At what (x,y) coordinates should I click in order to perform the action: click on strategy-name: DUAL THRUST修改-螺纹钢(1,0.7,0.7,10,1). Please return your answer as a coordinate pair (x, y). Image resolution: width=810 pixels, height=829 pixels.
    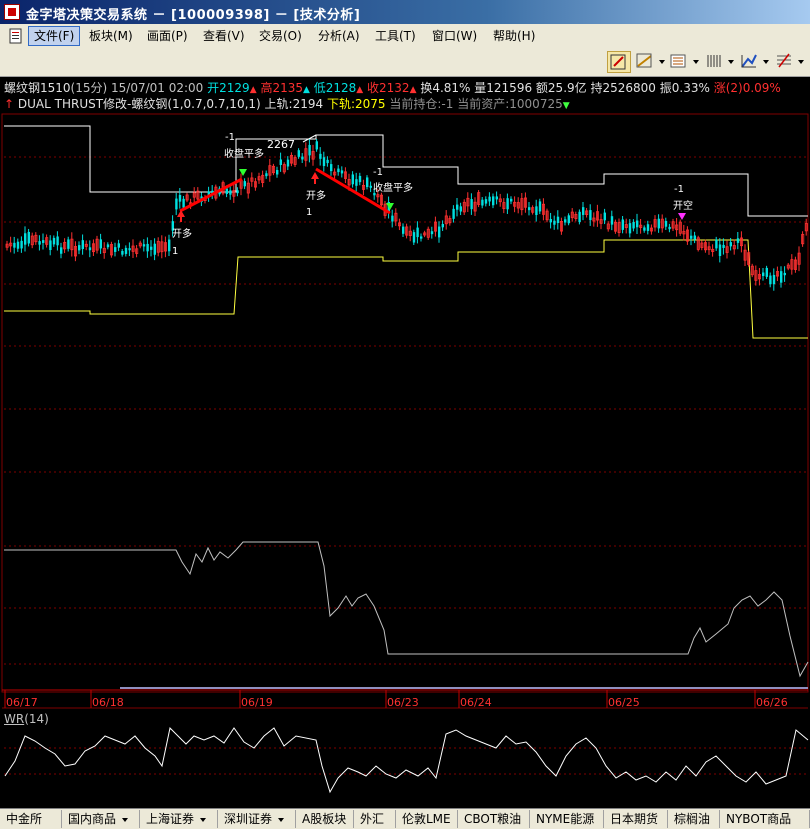
    Looking at the image, I should click on (139, 104).